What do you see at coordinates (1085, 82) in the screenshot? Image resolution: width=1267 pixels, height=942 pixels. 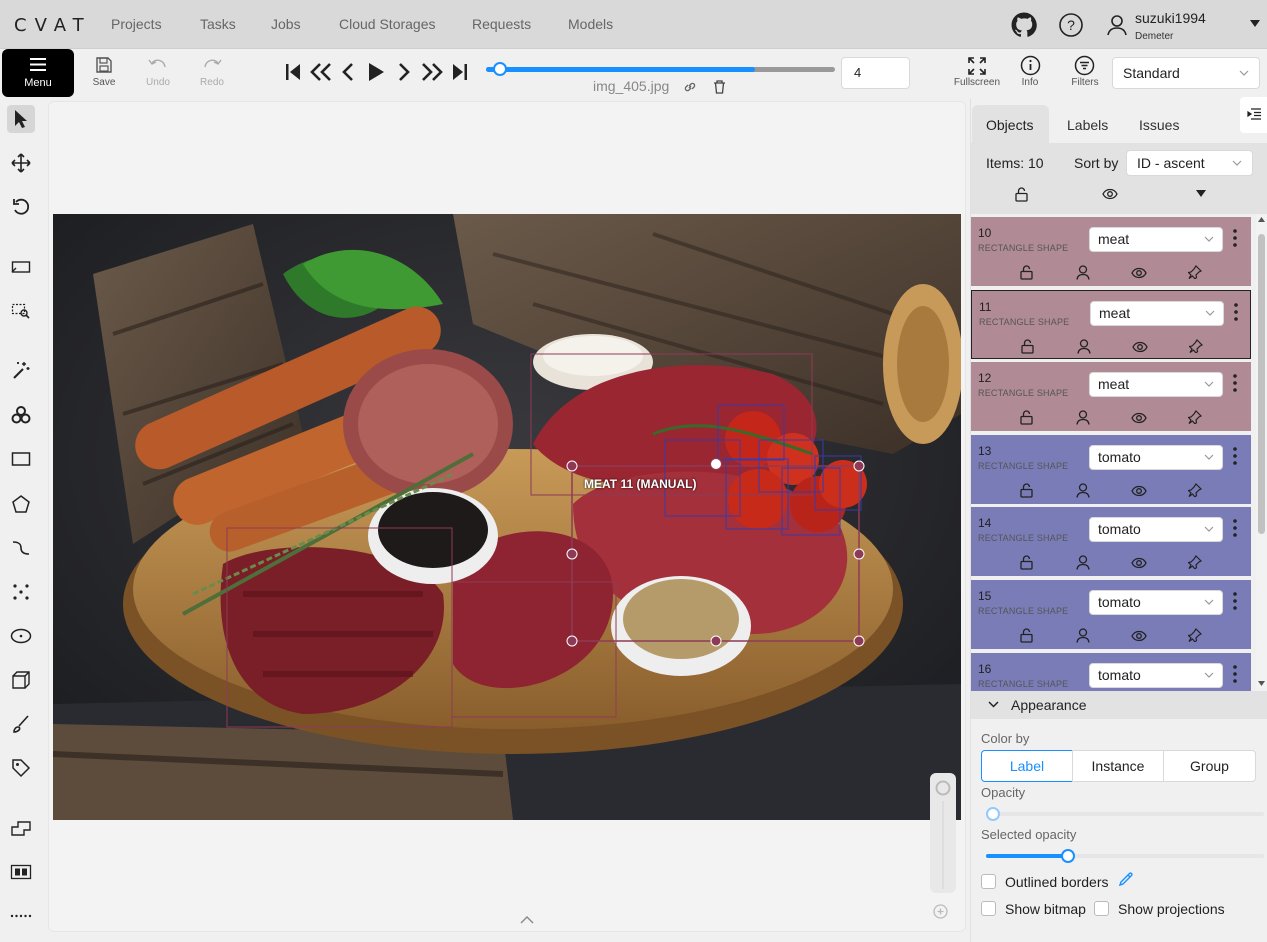 I see `filters-button: Filters` at bounding box center [1085, 82].